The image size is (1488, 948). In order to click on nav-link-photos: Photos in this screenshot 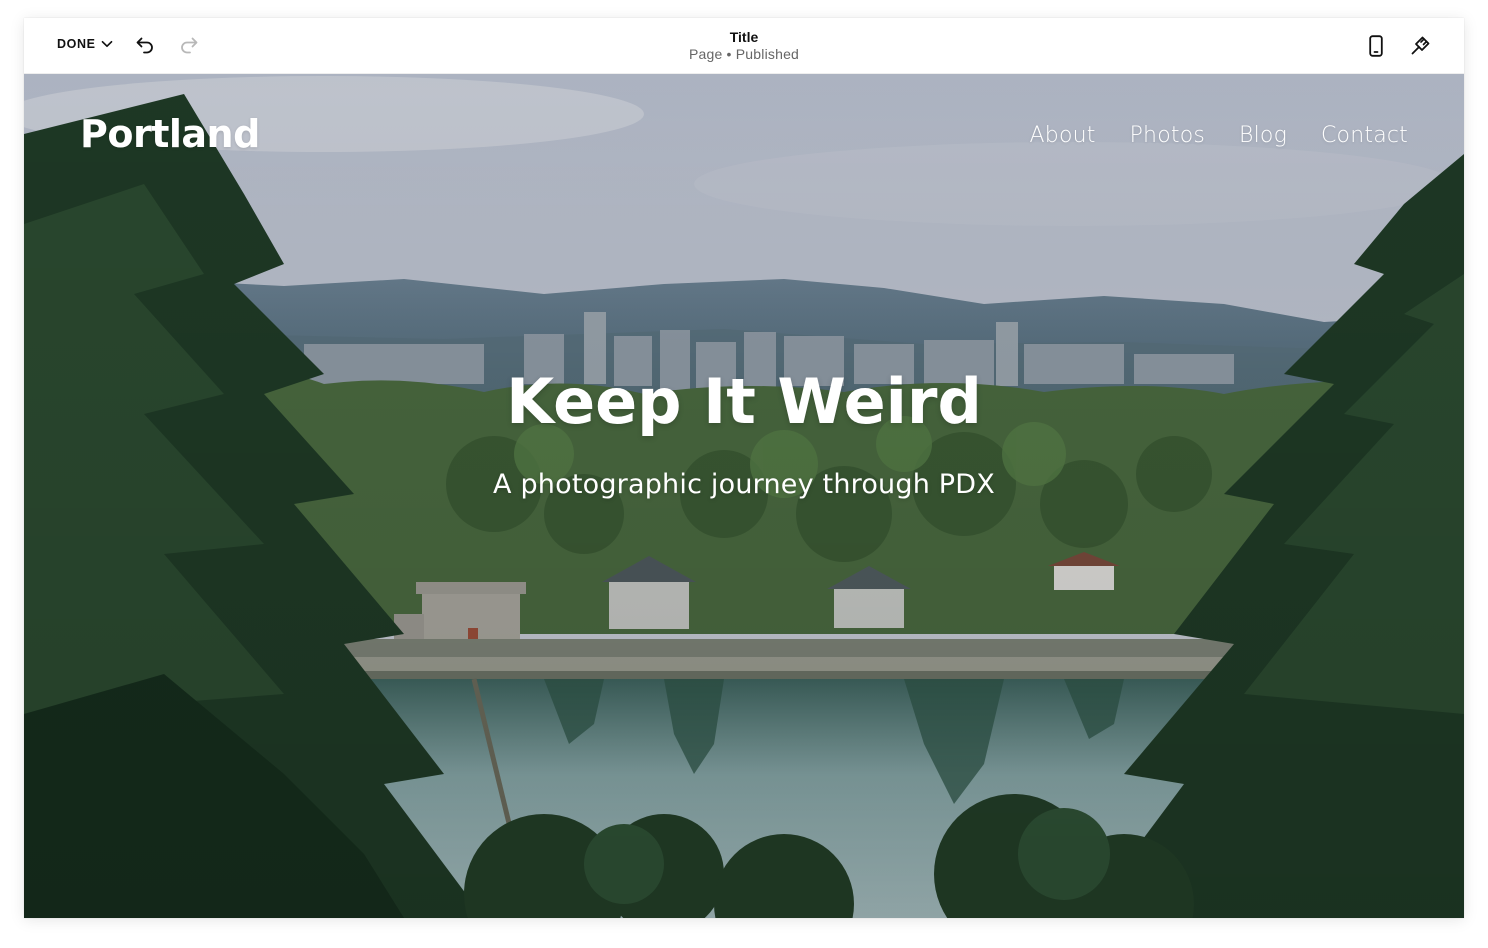, I will do `click(1167, 135)`.